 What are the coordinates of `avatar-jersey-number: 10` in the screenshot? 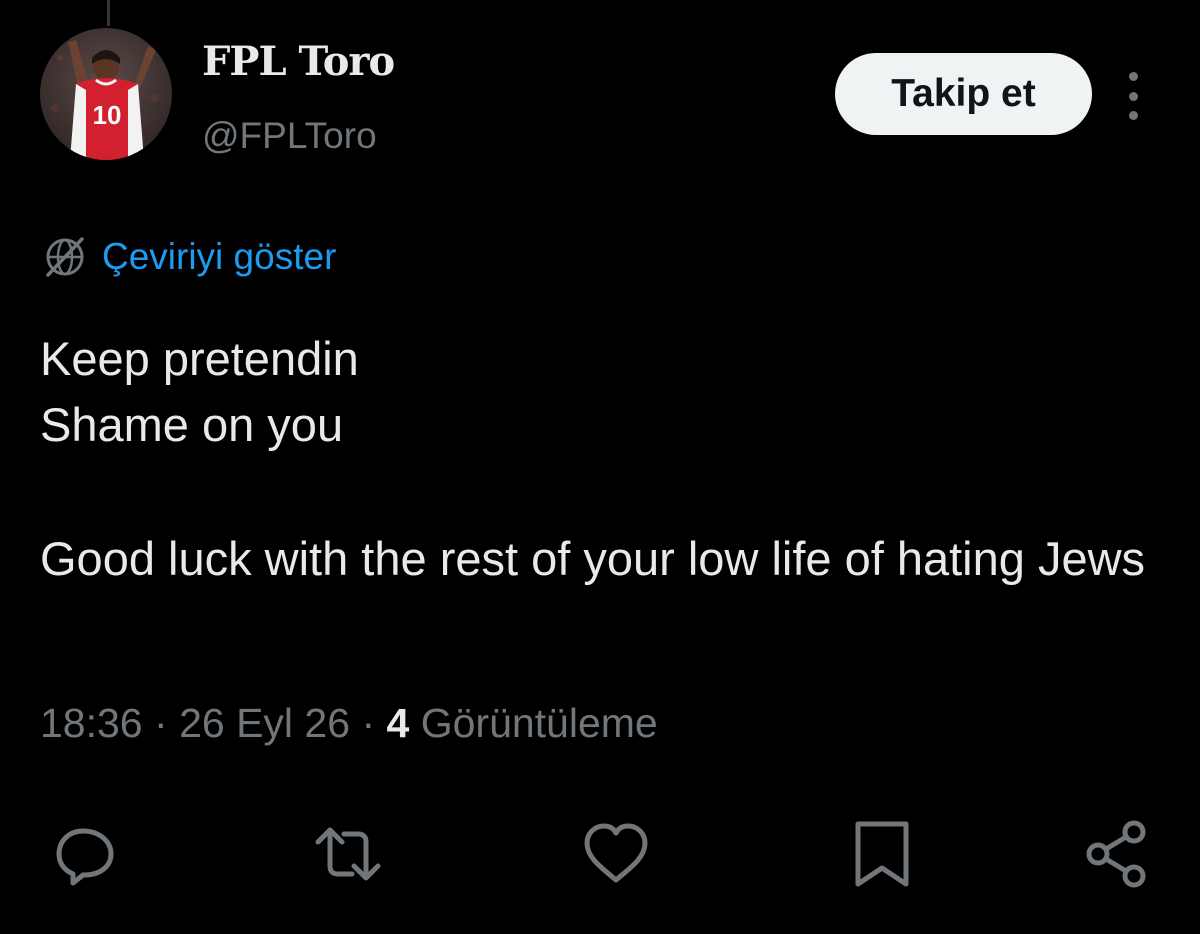 It's located at (107, 115).